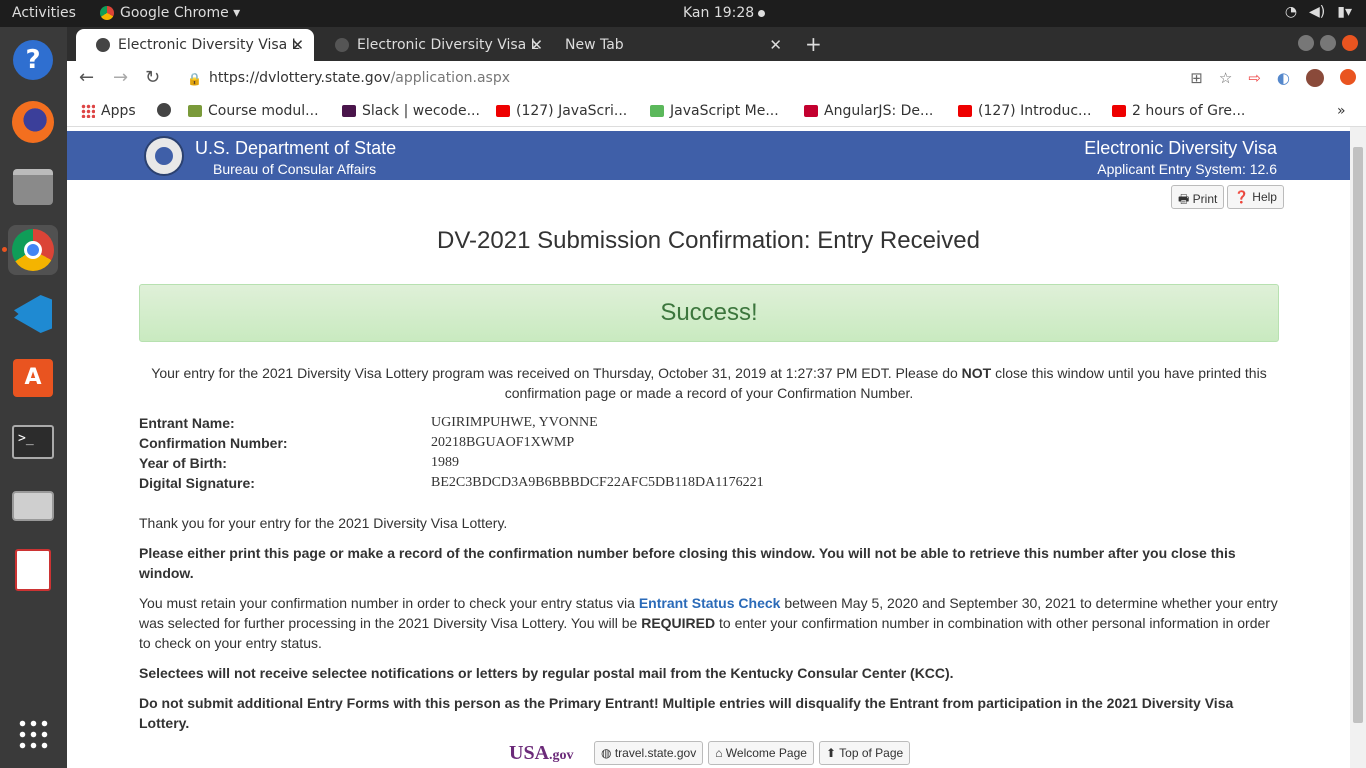 The width and height of the screenshot is (1366, 768). I want to click on scanner-icon, so click(33, 506).